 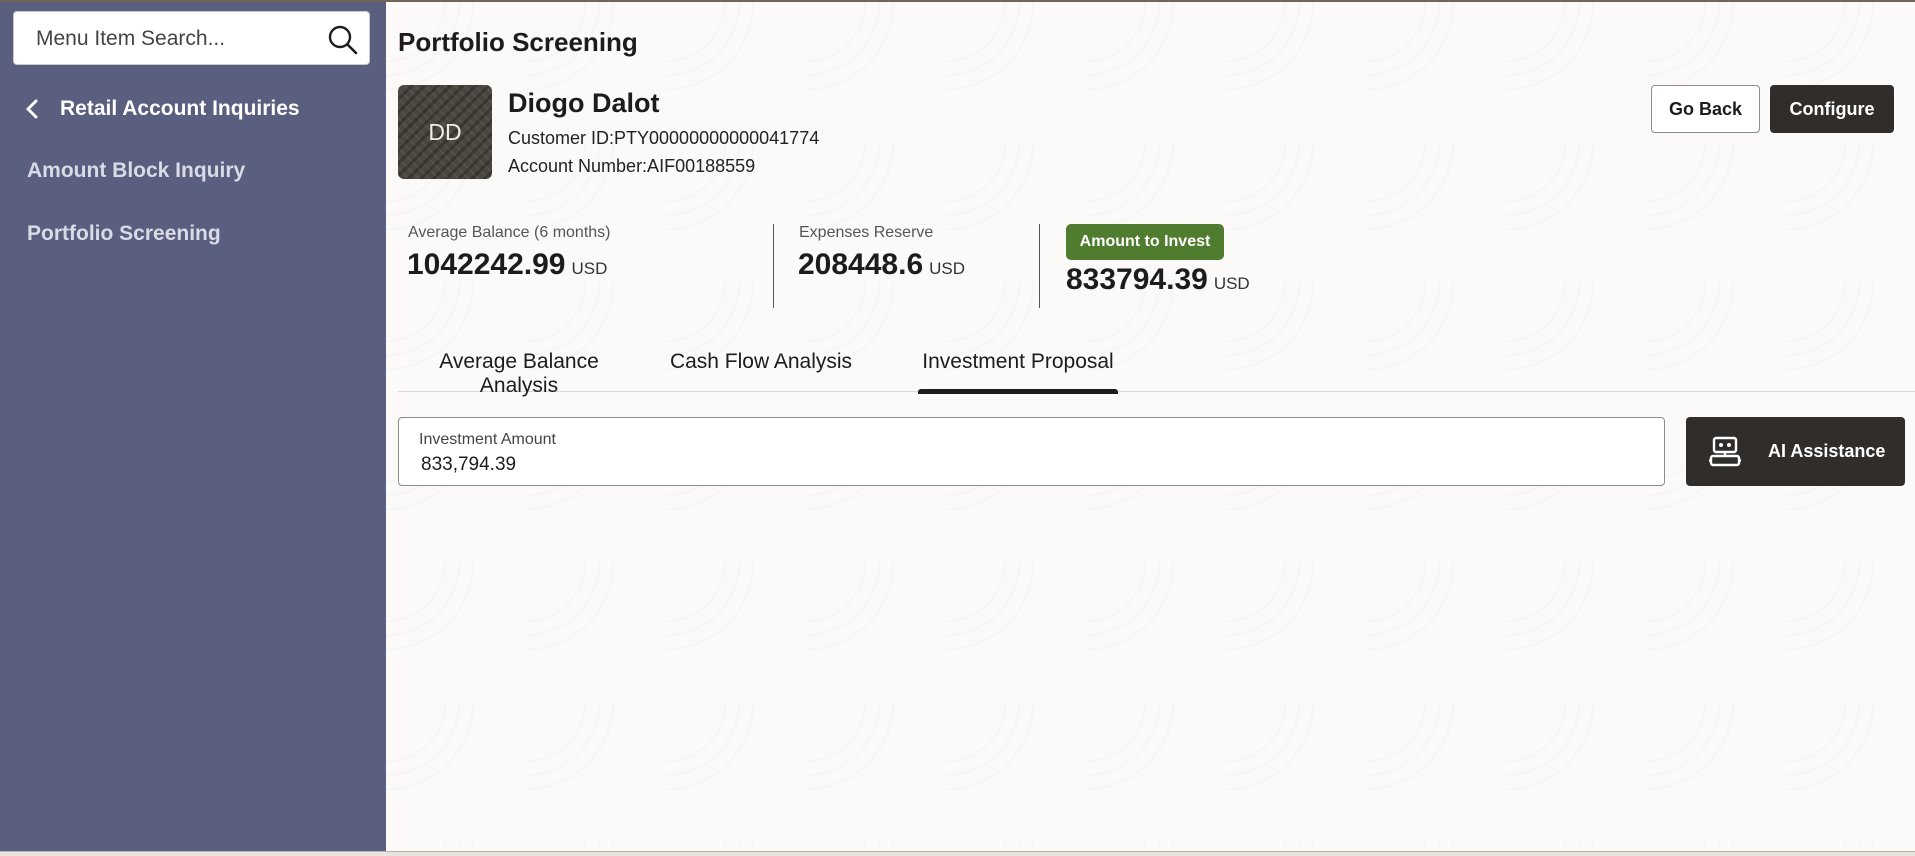 I want to click on amount-to-invest-currency: USD, so click(x=1231, y=283).